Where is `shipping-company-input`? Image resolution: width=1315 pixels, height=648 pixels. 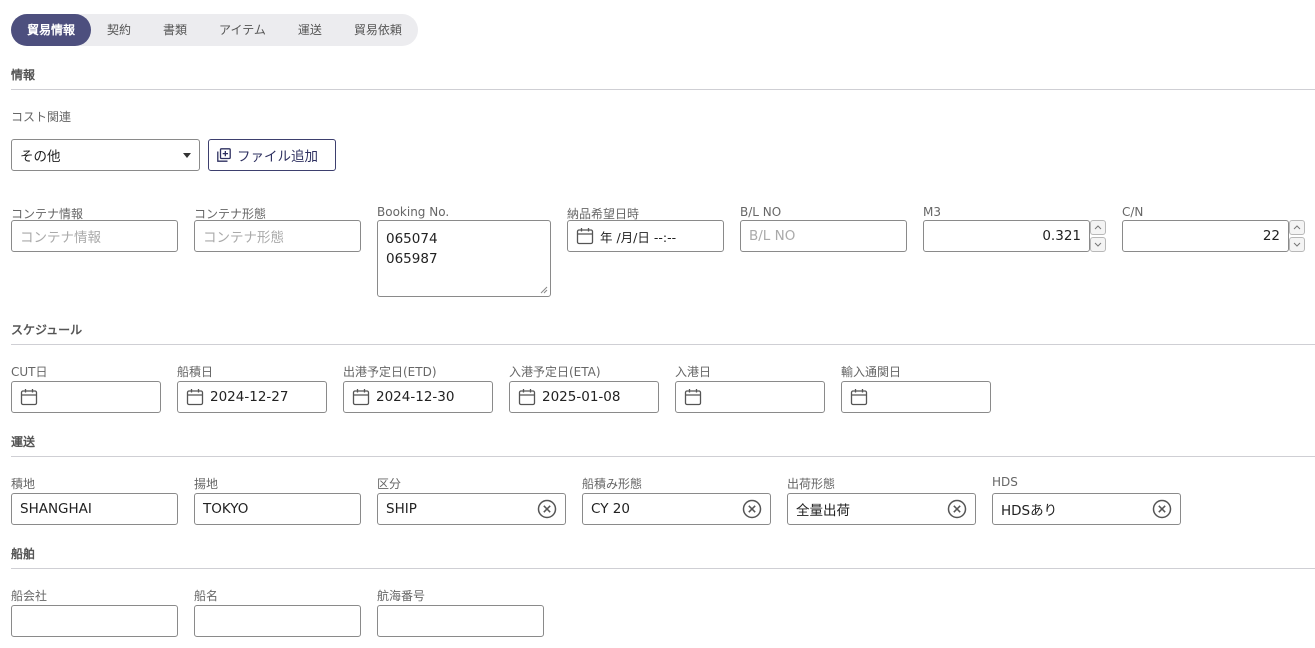 shipping-company-input is located at coordinates (94, 621).